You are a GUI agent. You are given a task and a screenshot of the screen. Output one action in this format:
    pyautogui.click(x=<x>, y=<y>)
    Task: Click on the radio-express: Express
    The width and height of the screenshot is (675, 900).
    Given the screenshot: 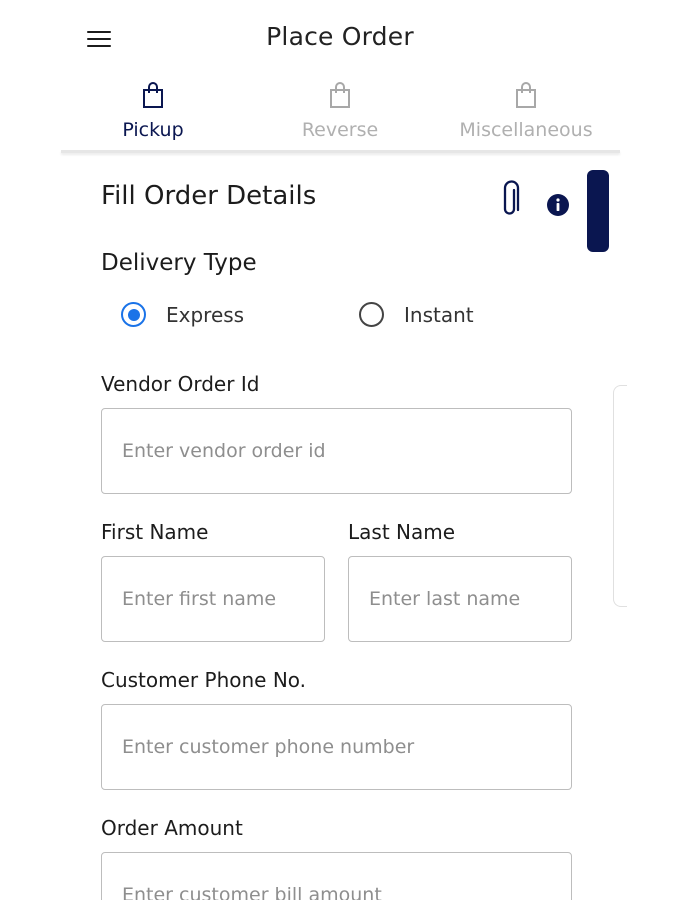 What is the action you would take?
    pyautogui.click(x=182, y=314)
    